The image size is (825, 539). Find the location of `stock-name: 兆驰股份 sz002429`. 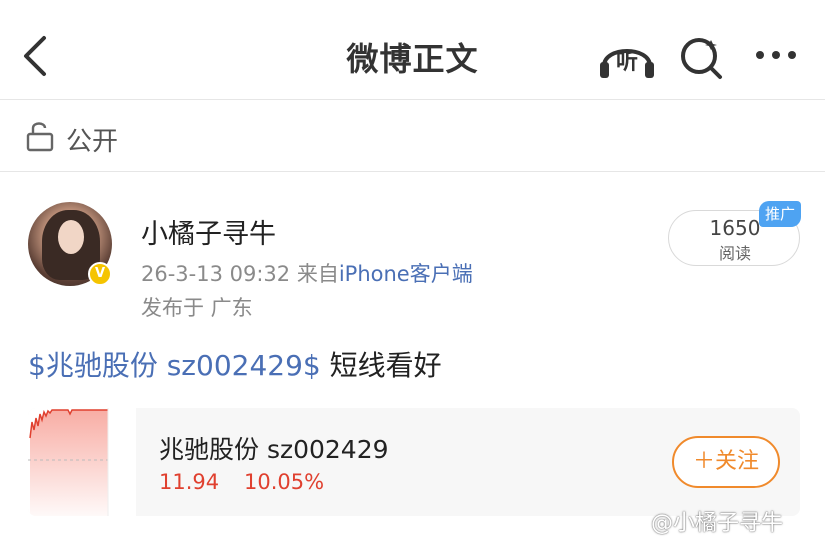

stock-name: 兆驰股份 sz002429 is located at coordinates (274, 449).